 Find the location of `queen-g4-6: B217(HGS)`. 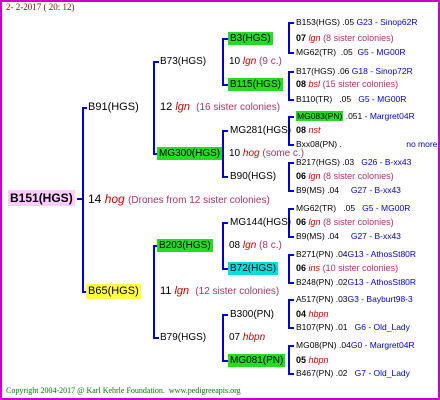

queen-g4-6: B217(HGS) is located at coordinates (318, 162).